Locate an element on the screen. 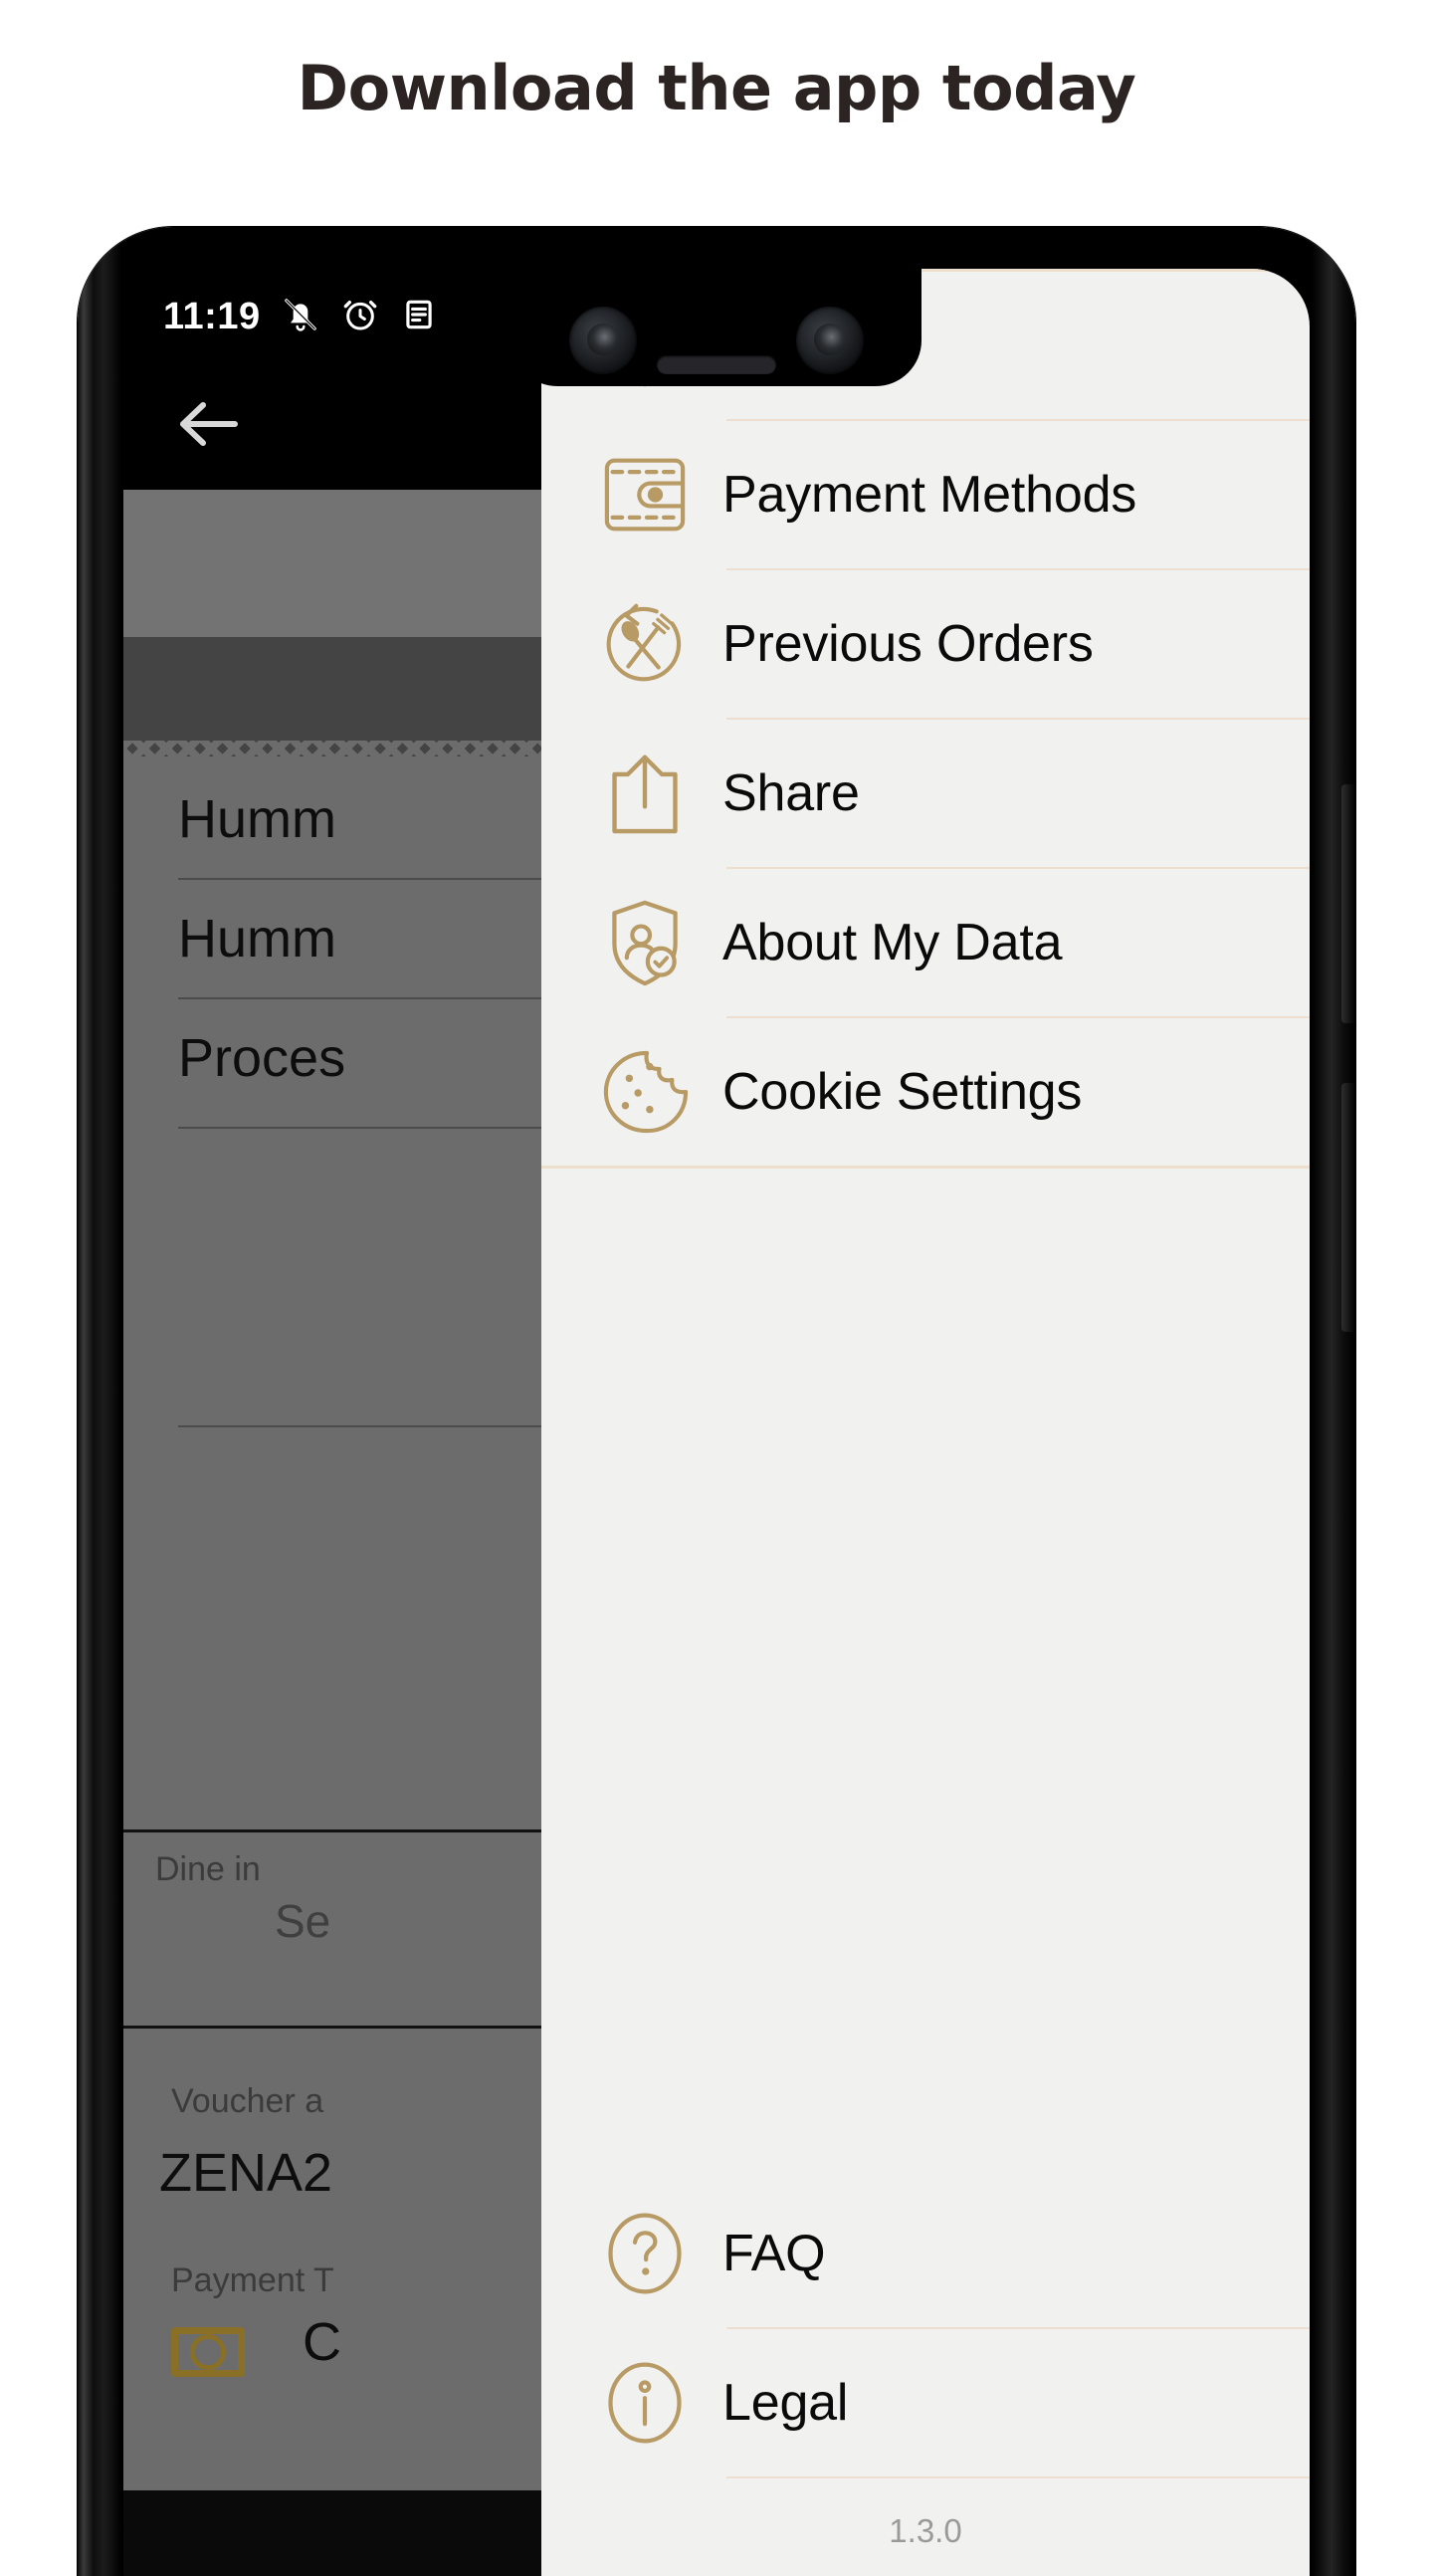 This screenshot has height=2576, width=1433. wallet-icon is located at coordinates (645, 495).